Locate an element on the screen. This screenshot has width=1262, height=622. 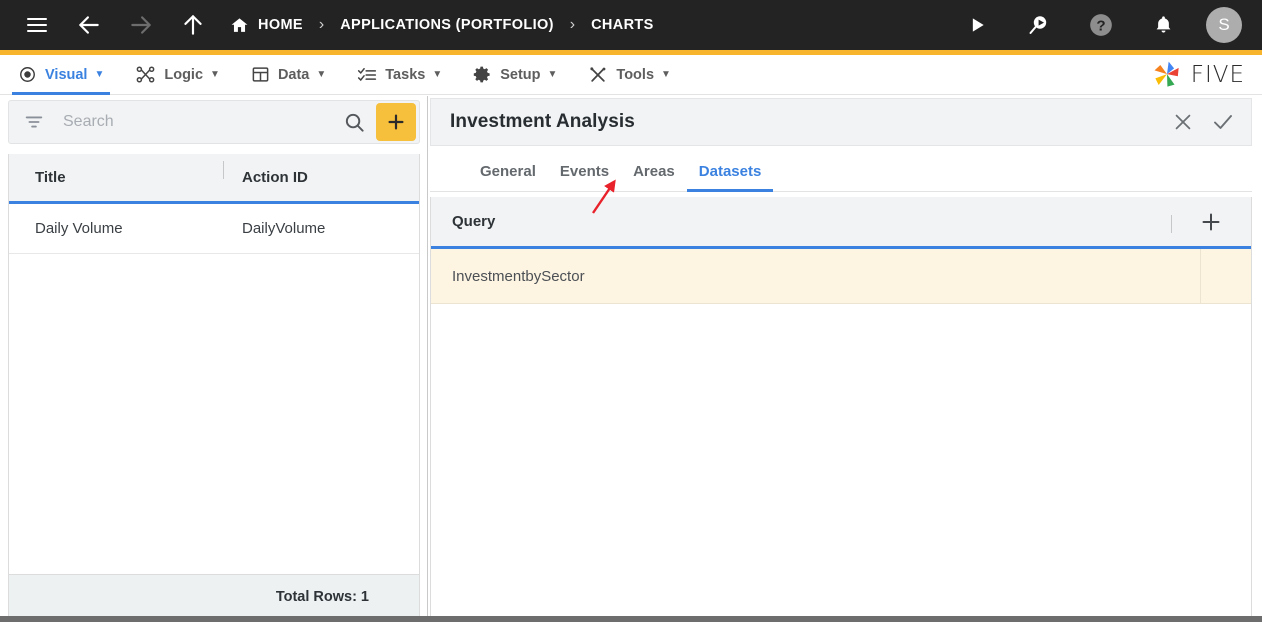
menu-item-logic: Logic ▼ is located at coordinates (177, 75).